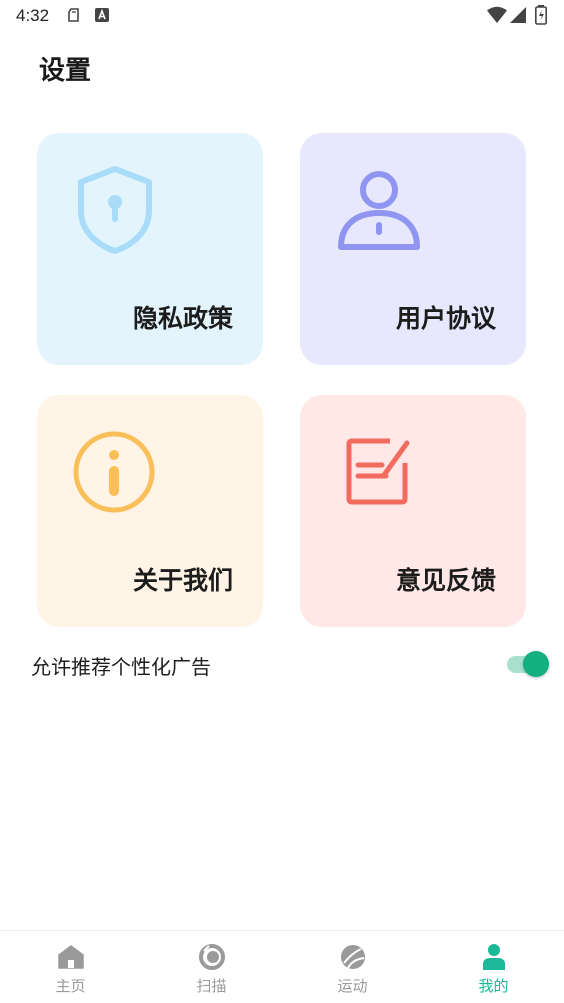 The image size is (564, 1003). Describe the element at coordinates (494, 957) in the screenshot. I see `profile-icon` at that location.